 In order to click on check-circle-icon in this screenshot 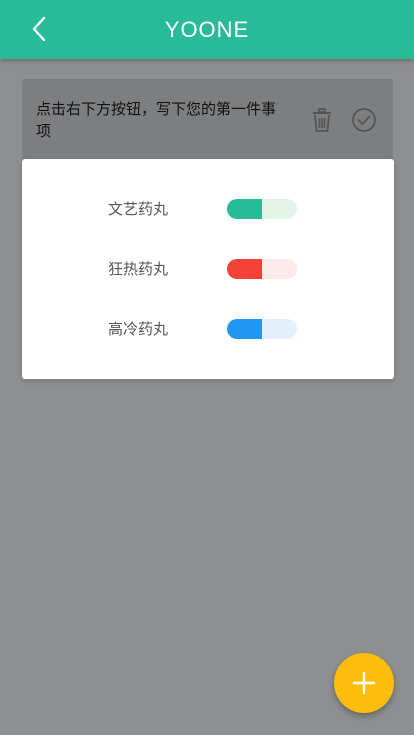, I will do `click(364, 120)`.